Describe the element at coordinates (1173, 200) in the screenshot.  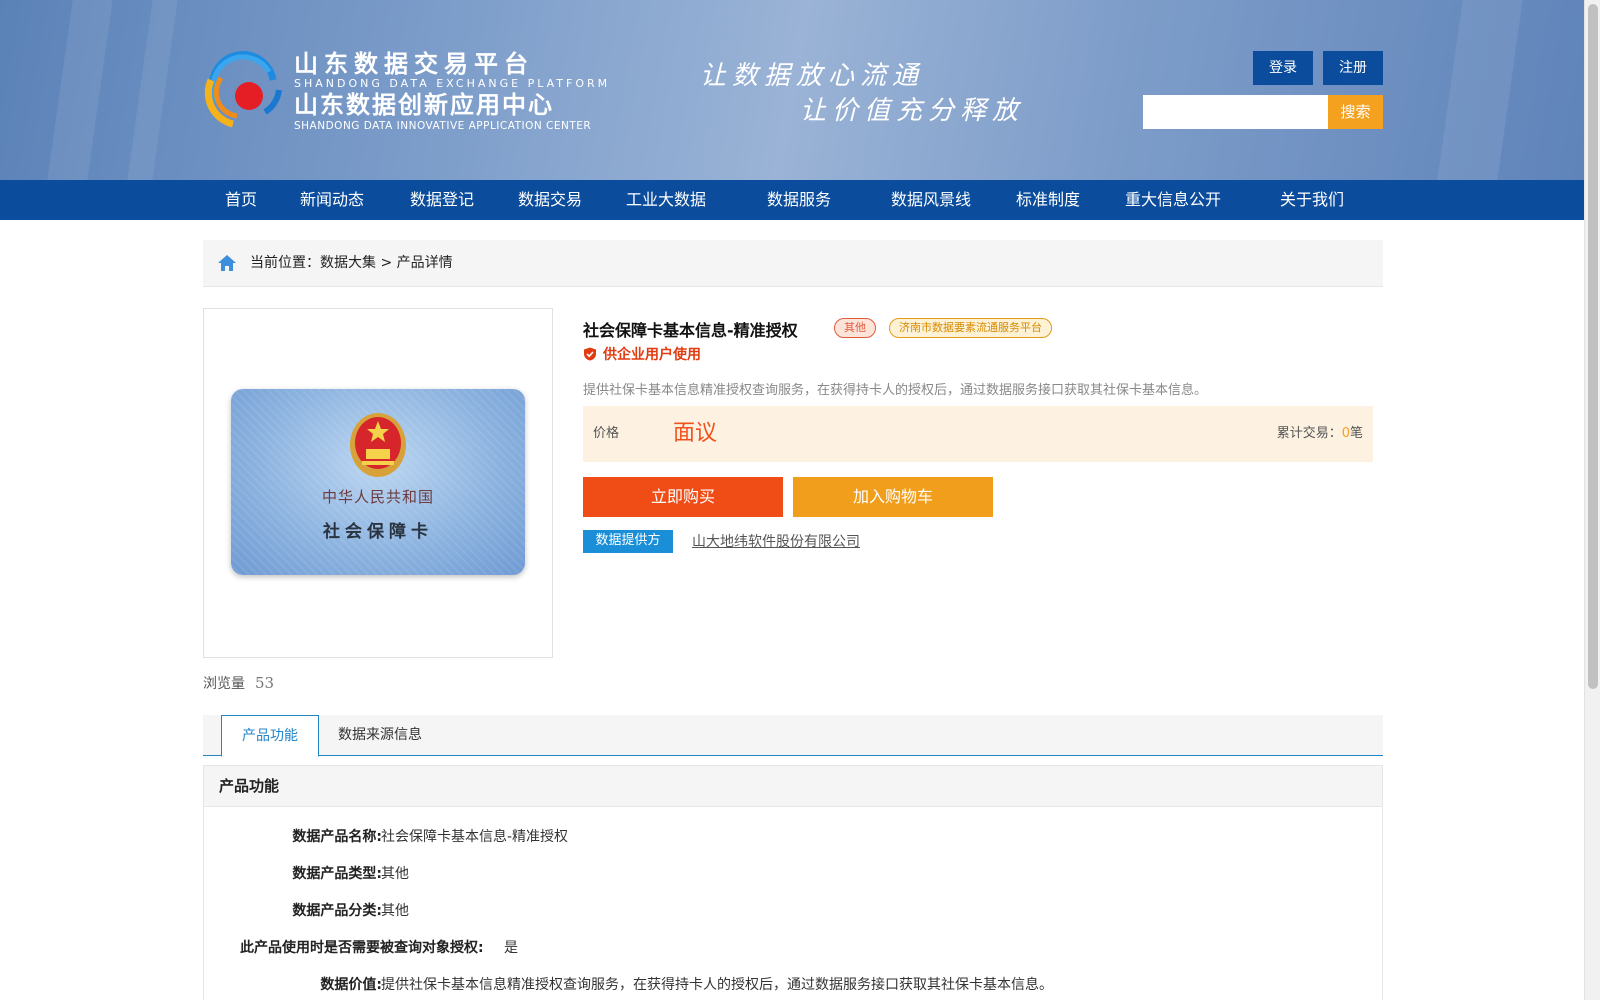
I see `nav-item-disclosure: 重大信息公开` at that location.